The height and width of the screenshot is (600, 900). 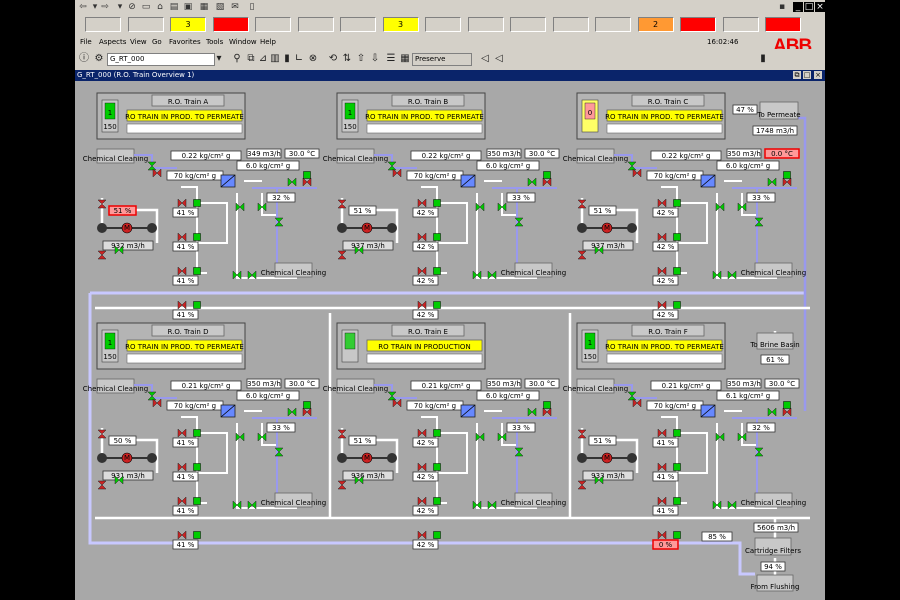 What do you see at coordinates (375, 59) in the screenshot?
I see `down-arrow-icon: ⇩` at bounding box center [375, 59].